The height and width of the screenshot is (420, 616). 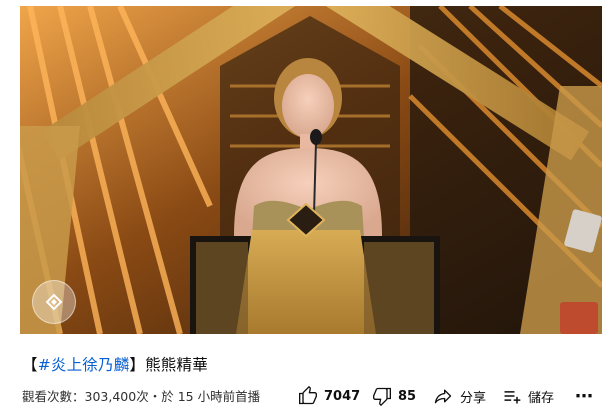 I want to click on more-icon: ⋯, so click(x=584, y=396).